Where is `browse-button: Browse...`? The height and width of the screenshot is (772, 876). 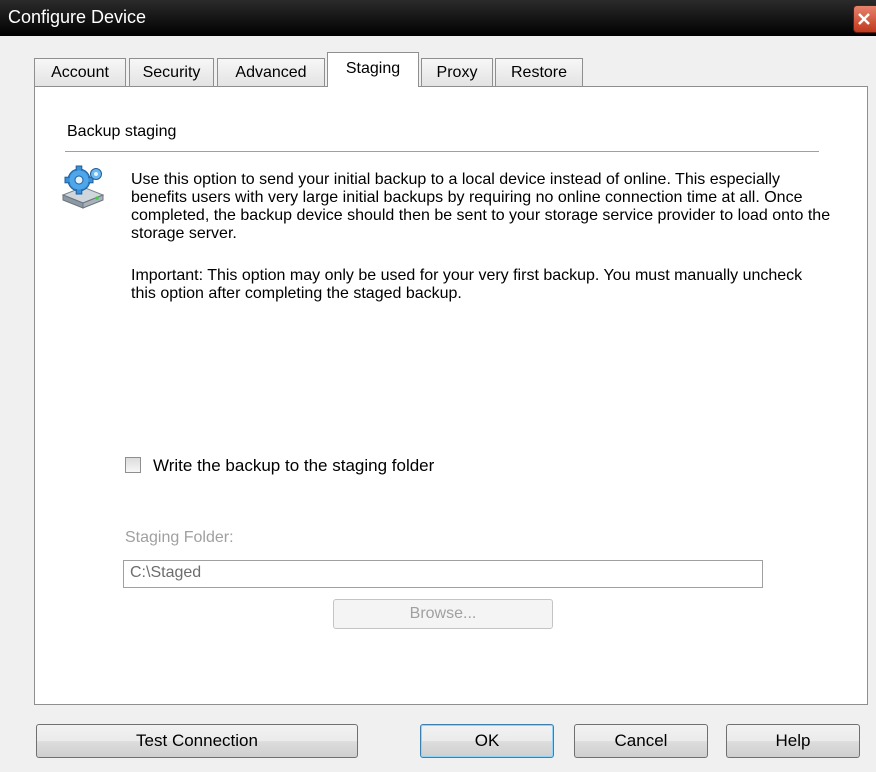
browse-button: Browse... is located at coordinates (443, 614).